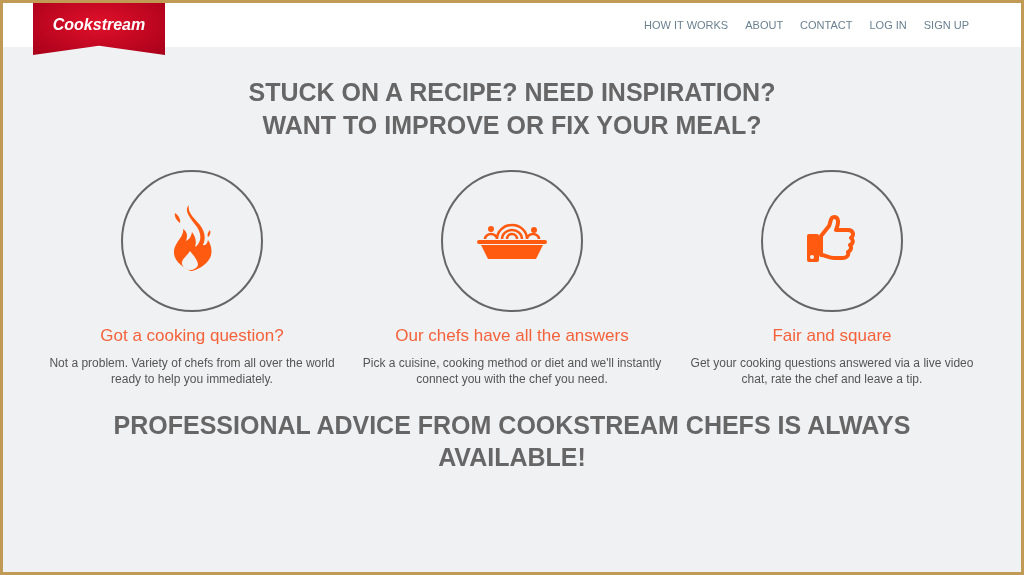  I want to click on logo-banner: Cookstream, so click(99, 29).